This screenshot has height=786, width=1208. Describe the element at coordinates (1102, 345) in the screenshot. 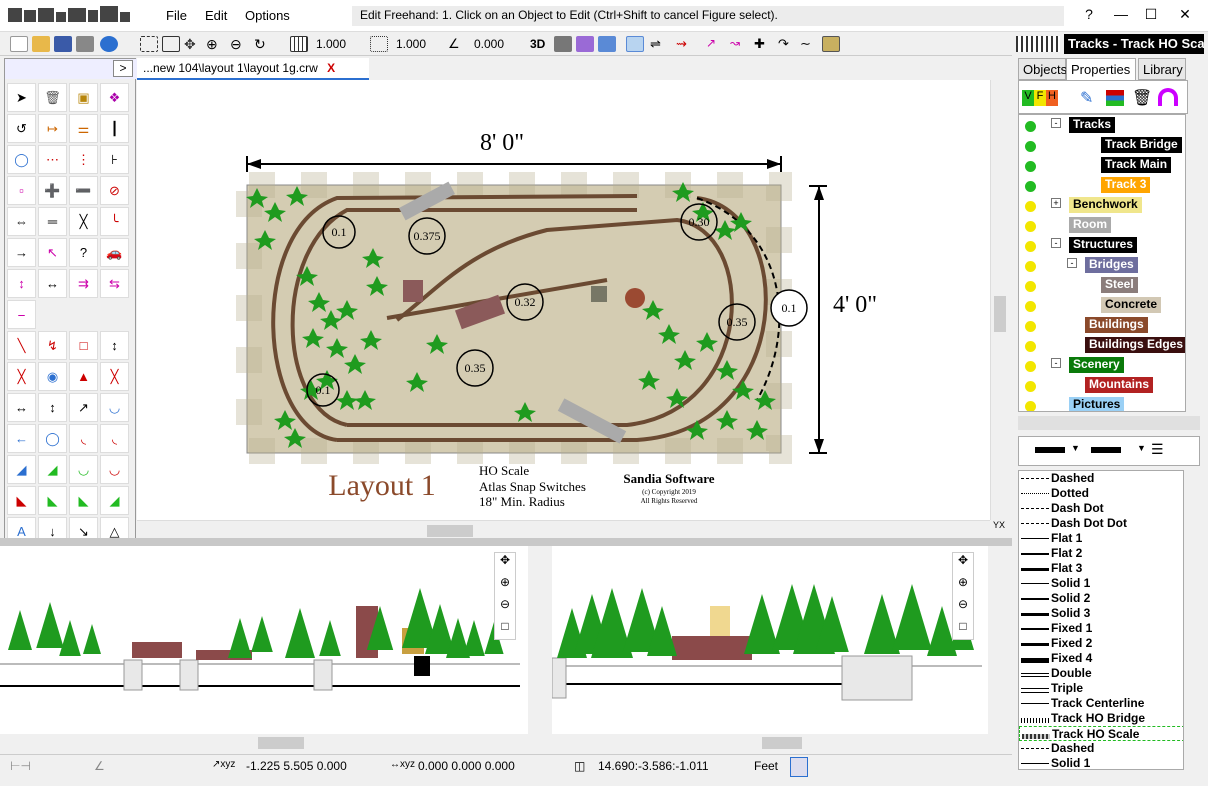

I see `layer-tree-row: Buildings Edges` at that location.